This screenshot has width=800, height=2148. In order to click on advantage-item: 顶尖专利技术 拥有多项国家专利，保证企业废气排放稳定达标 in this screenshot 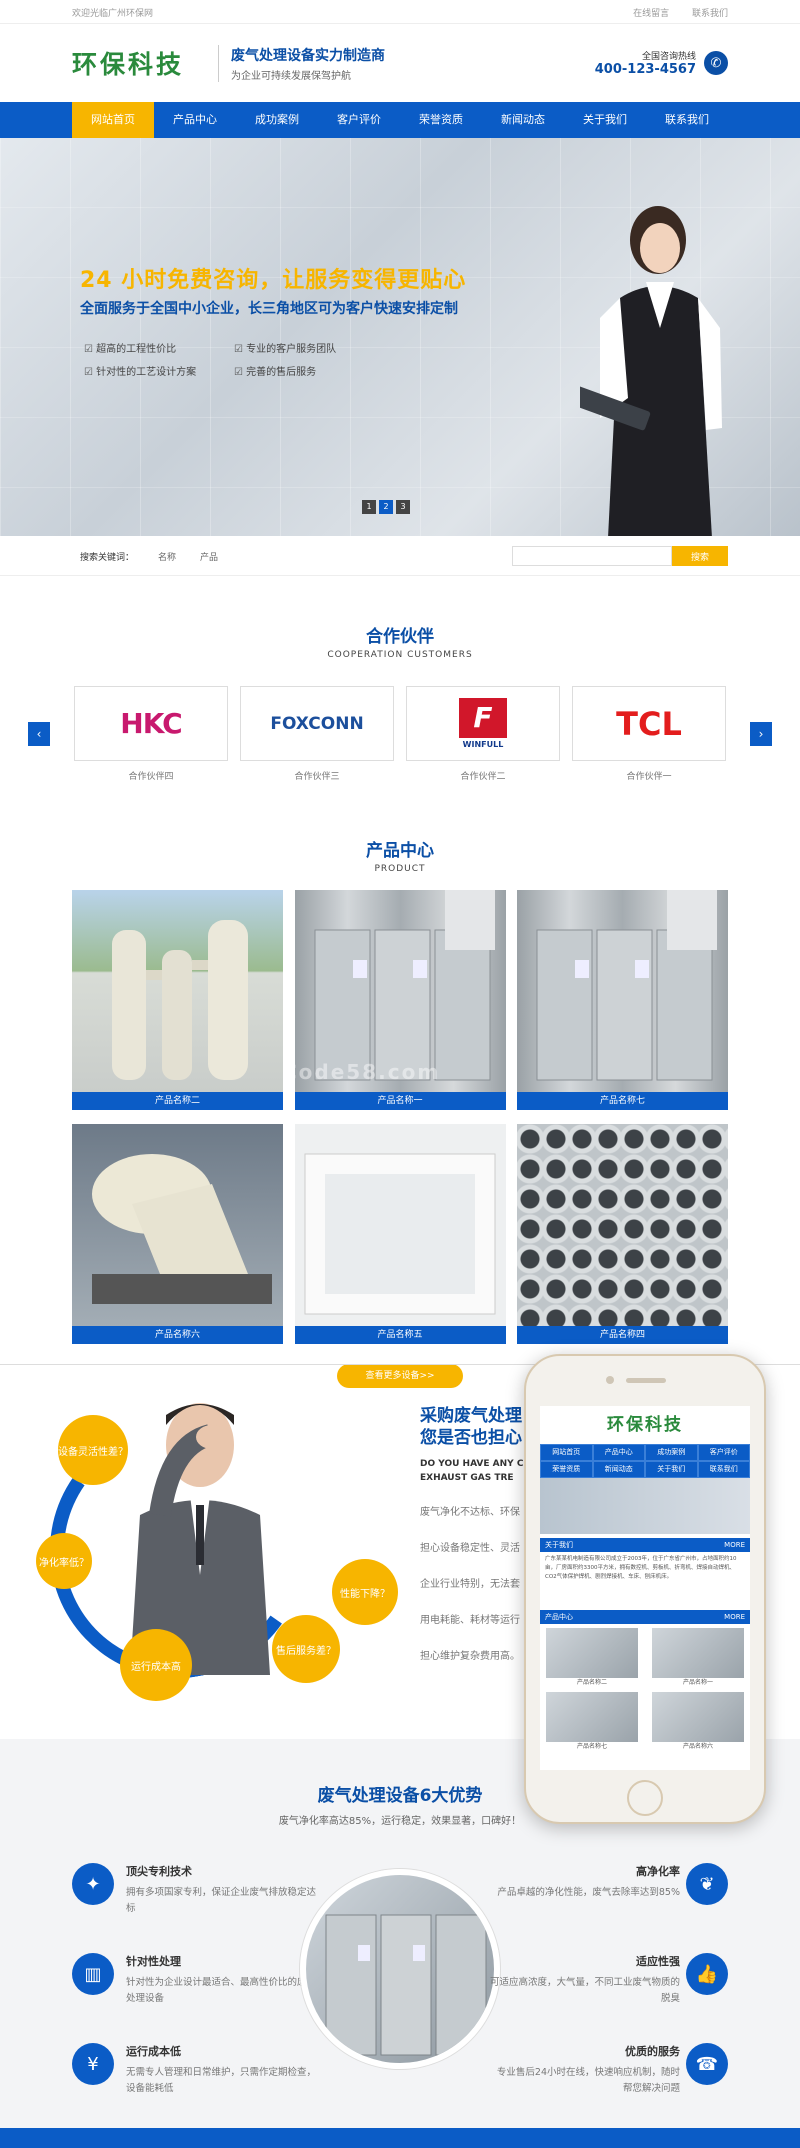, I will do `click(221, 1889)`.